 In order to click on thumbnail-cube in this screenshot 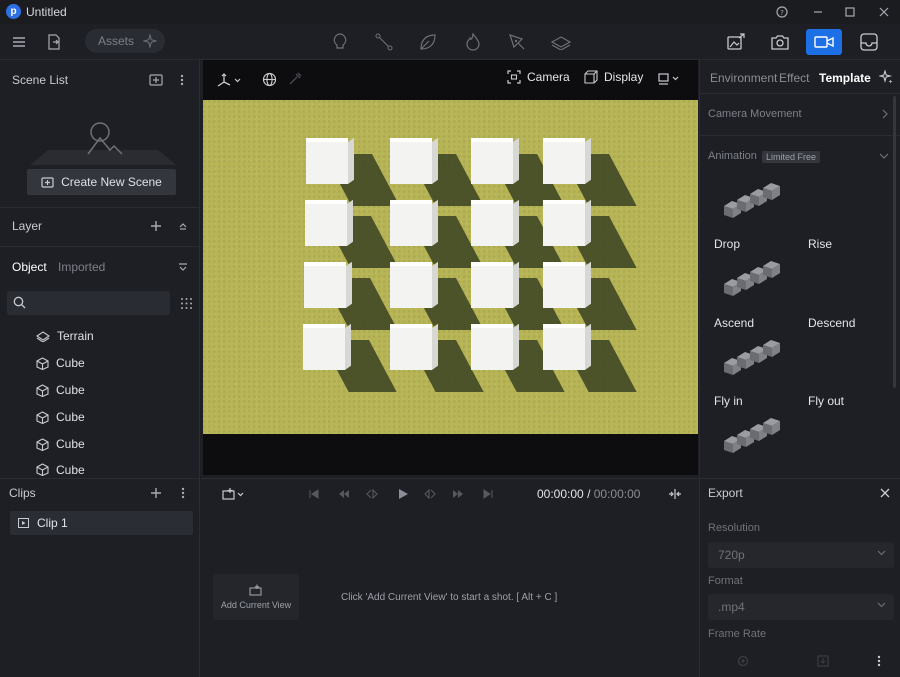, I will do `click(771, 348)`.